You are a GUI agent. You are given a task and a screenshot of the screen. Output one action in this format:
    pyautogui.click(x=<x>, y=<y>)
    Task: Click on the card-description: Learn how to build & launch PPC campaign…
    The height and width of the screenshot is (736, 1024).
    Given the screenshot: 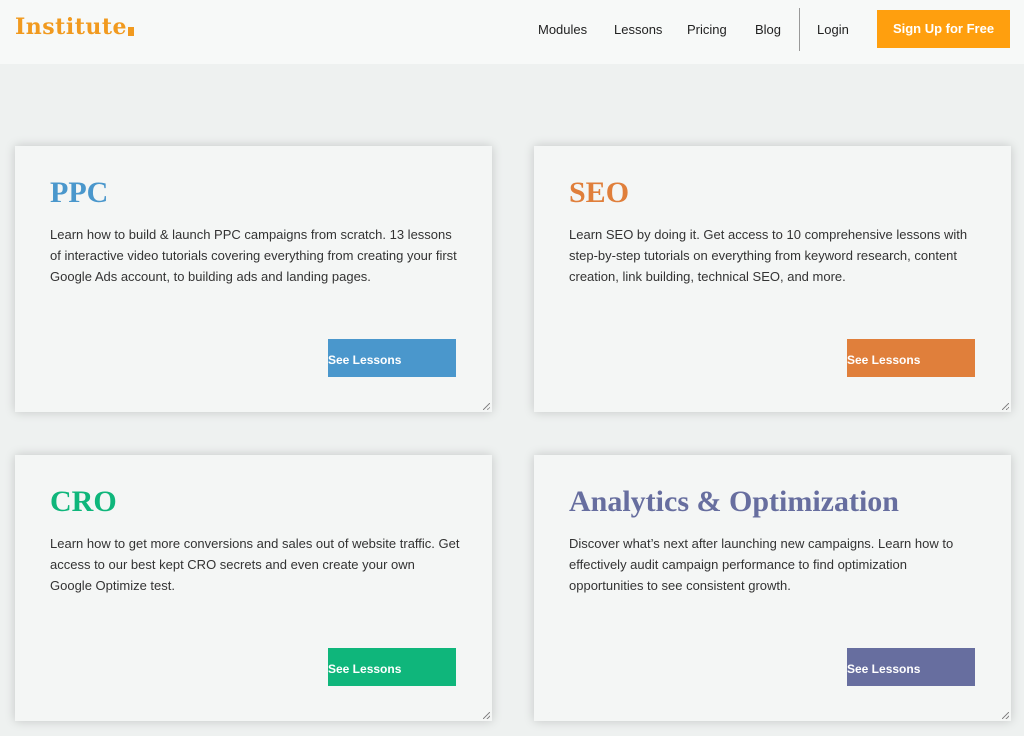 What is the action you would take?
    pyautogui.click(x=253, y=255)
    